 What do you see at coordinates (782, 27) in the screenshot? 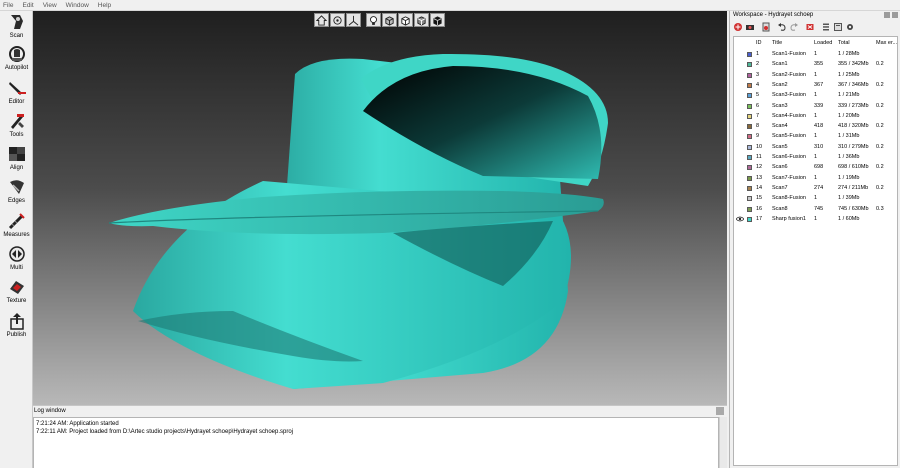
I see `undo-button` at bounding box center [782, 27].